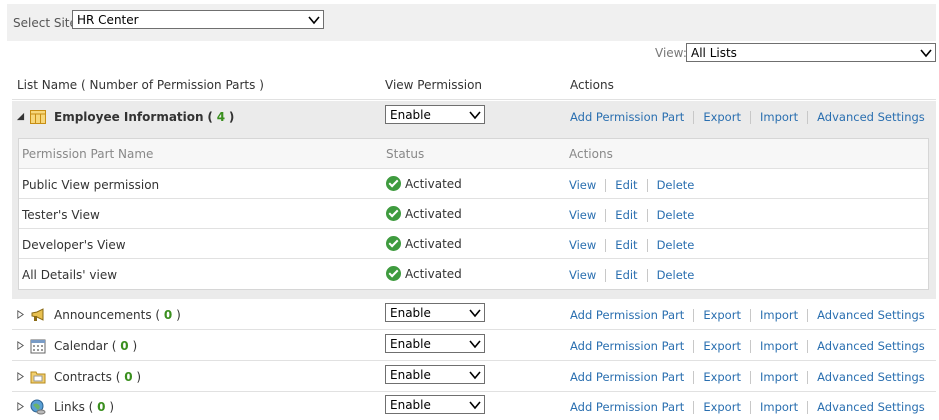 The image size is (939, 420). What do you see at coordinates (473, 154) in the screenshot?
I see `permission-parts-header: Permission Part Name Status Actions` at bounding box center [473, 154].